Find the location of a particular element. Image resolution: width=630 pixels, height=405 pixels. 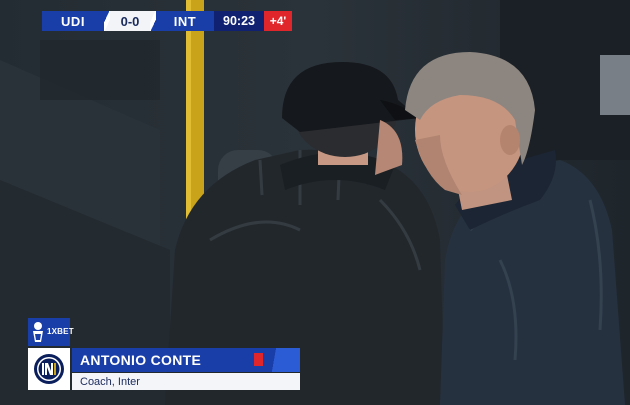

name-bar-stripe is located at coordinates (282, 360).